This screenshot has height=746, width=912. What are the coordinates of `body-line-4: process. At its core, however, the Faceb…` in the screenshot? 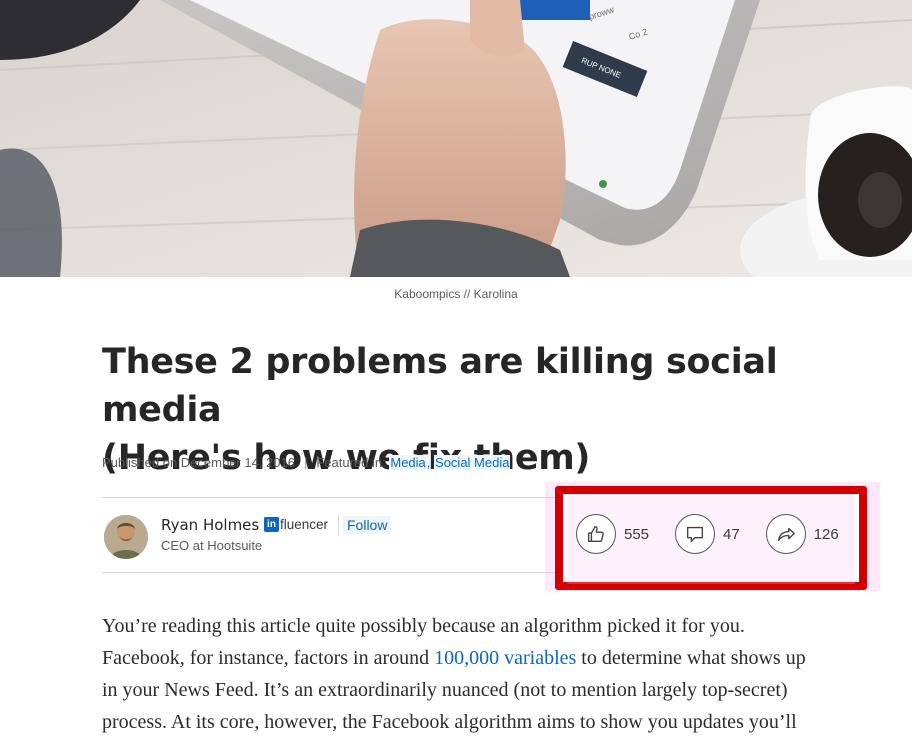 It's located at (449, 722).